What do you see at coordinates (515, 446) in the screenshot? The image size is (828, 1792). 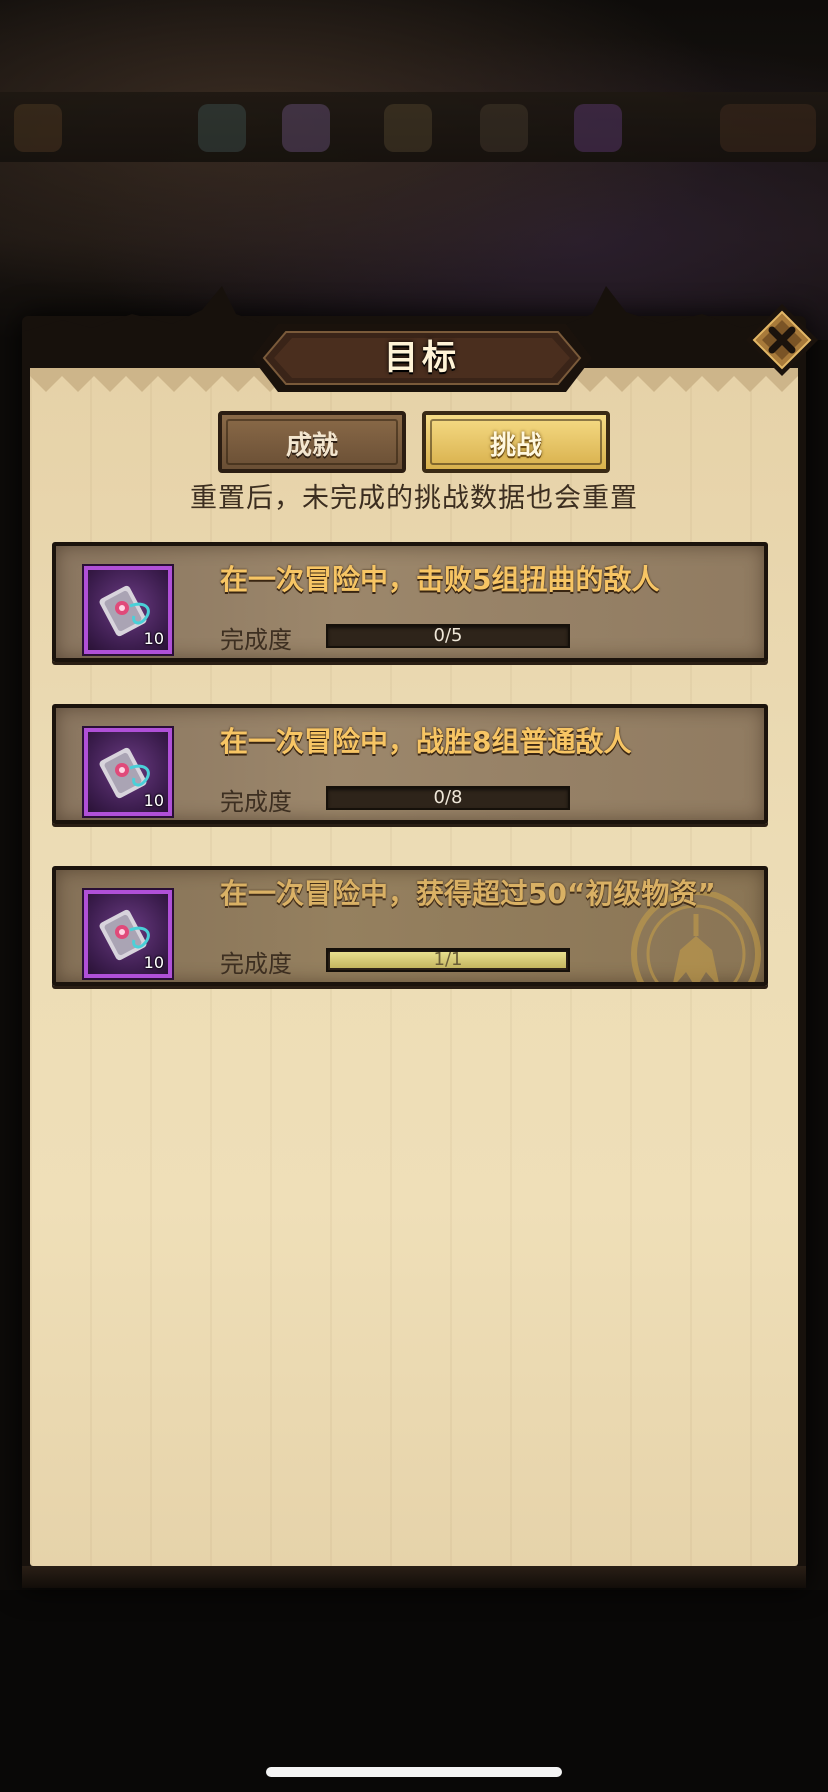 I see `tab-challenge-label: 挑战` at bounding box center [515, 446].